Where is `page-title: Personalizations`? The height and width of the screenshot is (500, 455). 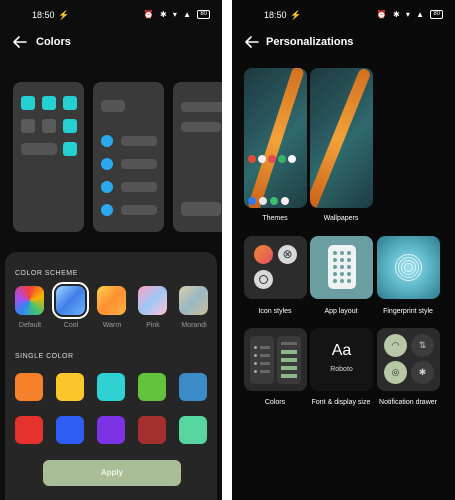
page-title: Personalizations is located at coordinates (310, 42).